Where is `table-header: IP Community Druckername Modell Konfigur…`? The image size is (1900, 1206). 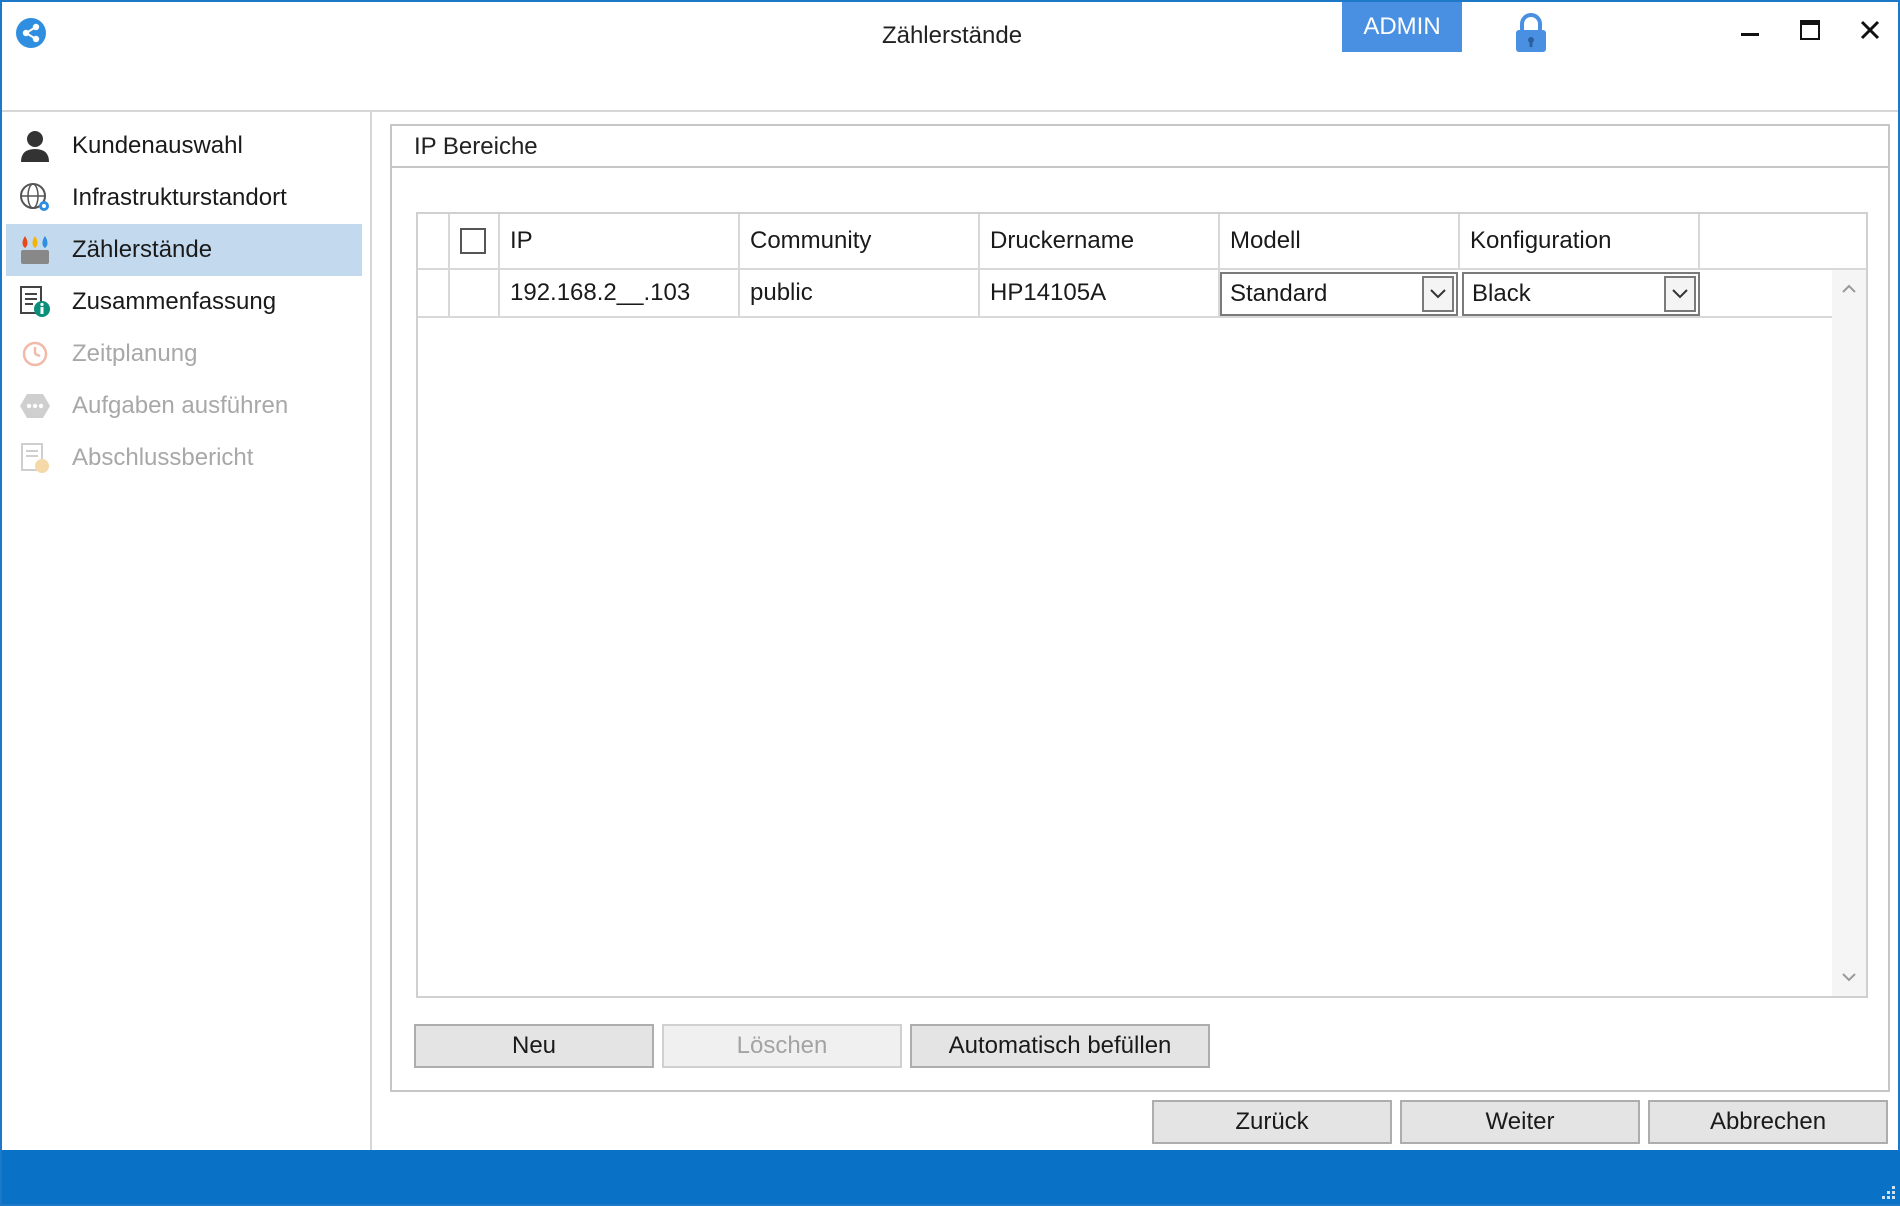 table-header: IP Community Druckername Modell Konfigur… is located at coordinates (1142, 242).